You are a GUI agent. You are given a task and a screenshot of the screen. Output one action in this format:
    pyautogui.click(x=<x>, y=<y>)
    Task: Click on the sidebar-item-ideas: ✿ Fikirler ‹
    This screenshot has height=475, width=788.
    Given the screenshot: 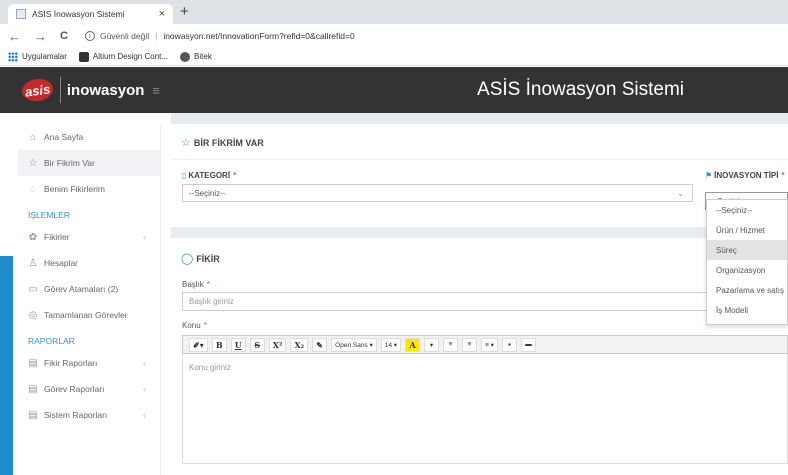 What is the action you would take?
    pyautogui.click(x=89, y=237)
    